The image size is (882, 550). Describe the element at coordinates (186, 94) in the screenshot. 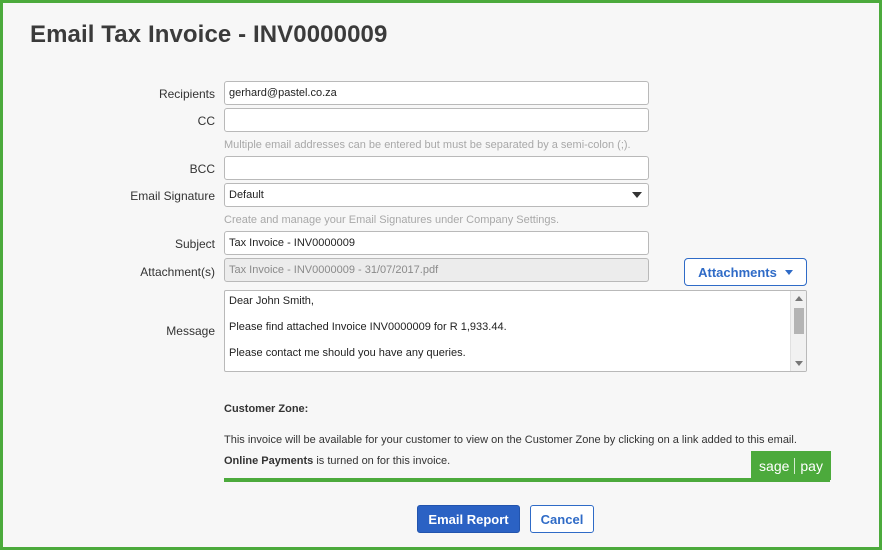

I see `recipients-label: Recipients` at that location.